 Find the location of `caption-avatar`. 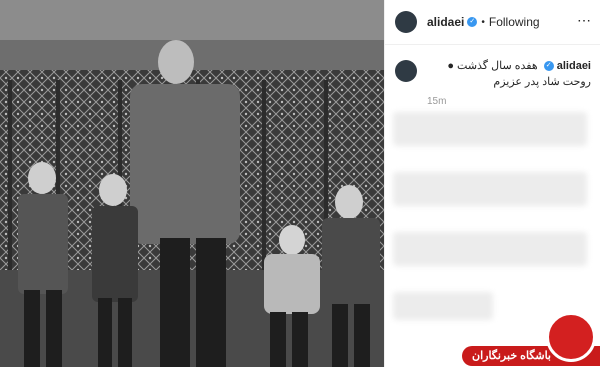

caption-avatar is located at coordinates (406, 71).